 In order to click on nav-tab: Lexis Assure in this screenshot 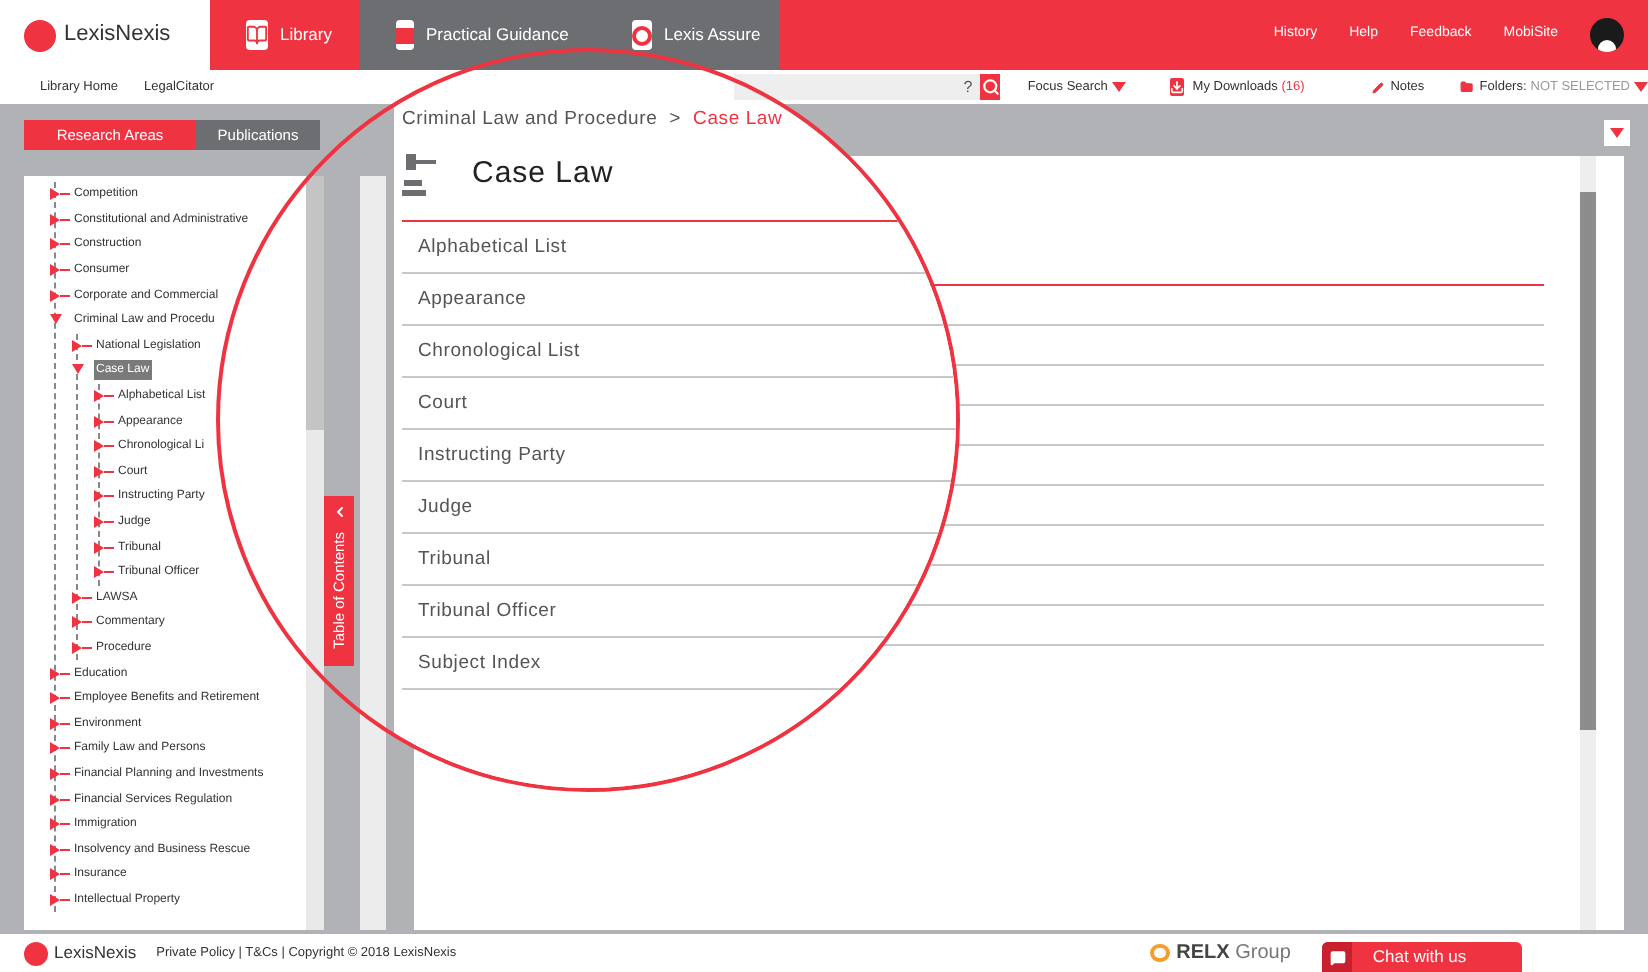, I will do `click(690, 35)`.